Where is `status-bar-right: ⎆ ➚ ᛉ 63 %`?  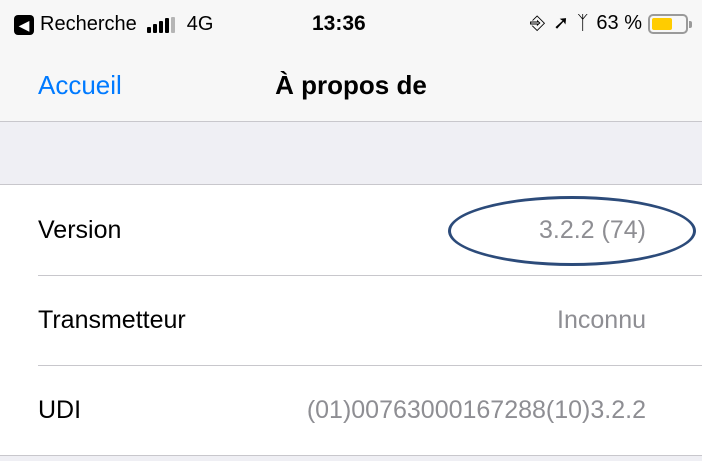 status-bar-right: ⎆ ➚ ᛉ 63 % is located at coordinates (610, 23).